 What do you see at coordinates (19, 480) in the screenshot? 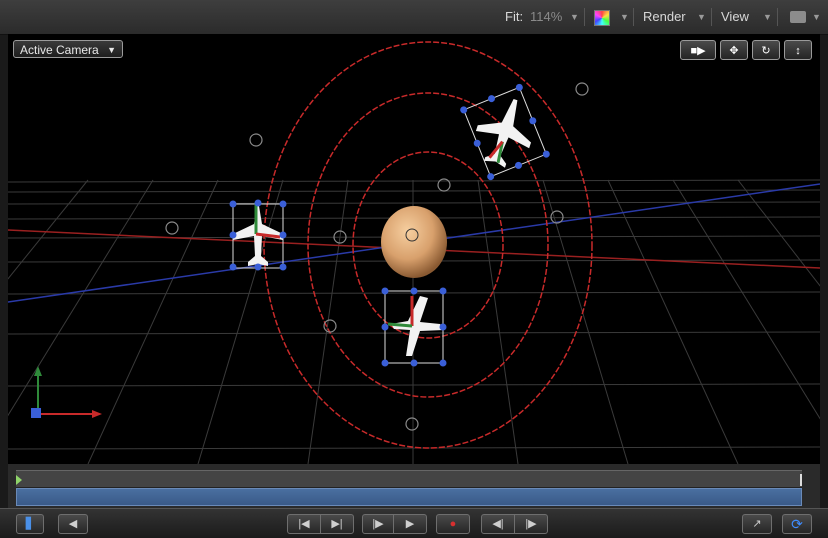
I see `play-range-start-marker` at bounding box center [19, 480].